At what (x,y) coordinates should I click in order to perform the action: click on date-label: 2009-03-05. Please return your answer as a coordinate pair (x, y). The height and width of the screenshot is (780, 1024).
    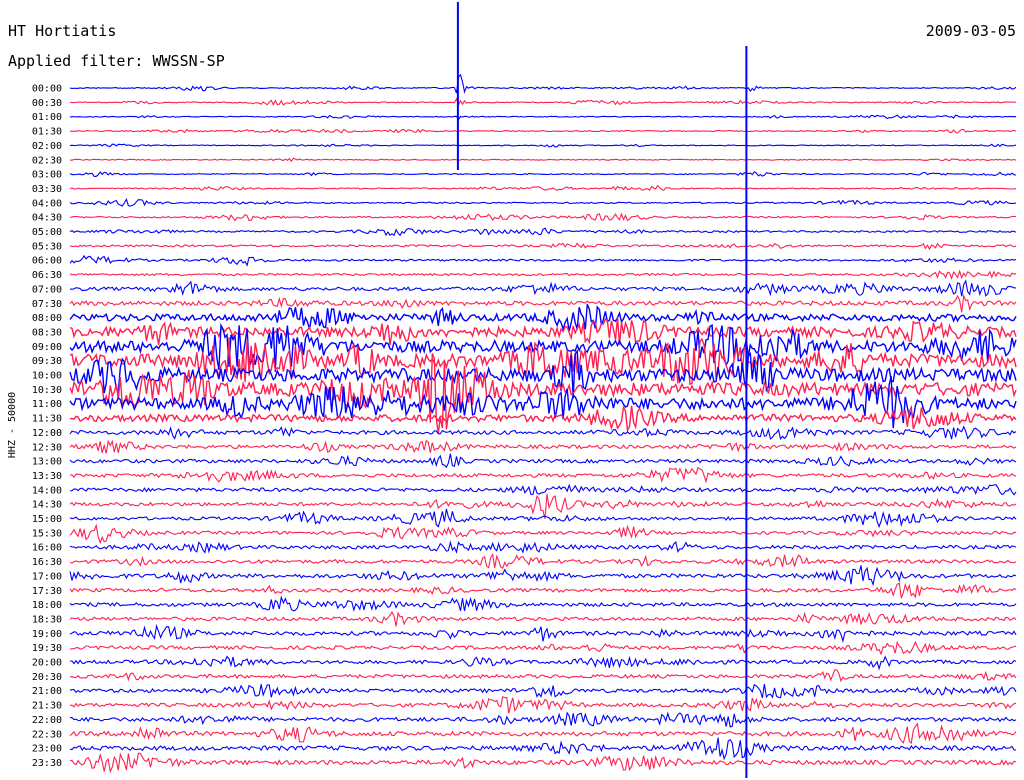
    Looking at the image, I should click on (971, 31).